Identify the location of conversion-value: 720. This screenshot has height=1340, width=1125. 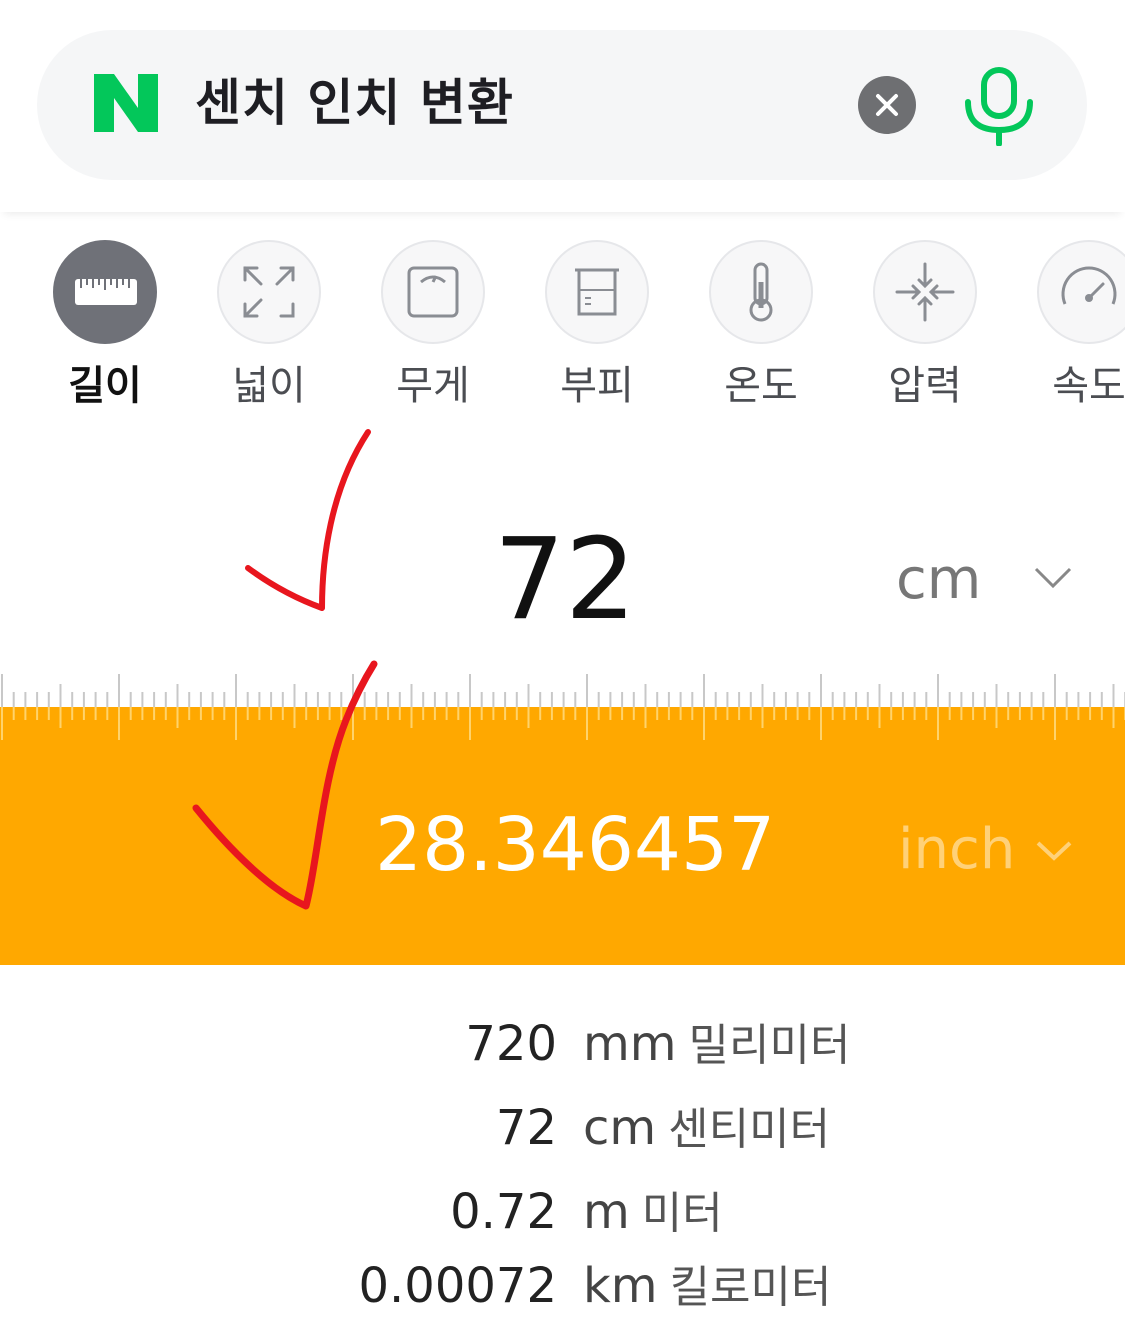
(511, 1044).